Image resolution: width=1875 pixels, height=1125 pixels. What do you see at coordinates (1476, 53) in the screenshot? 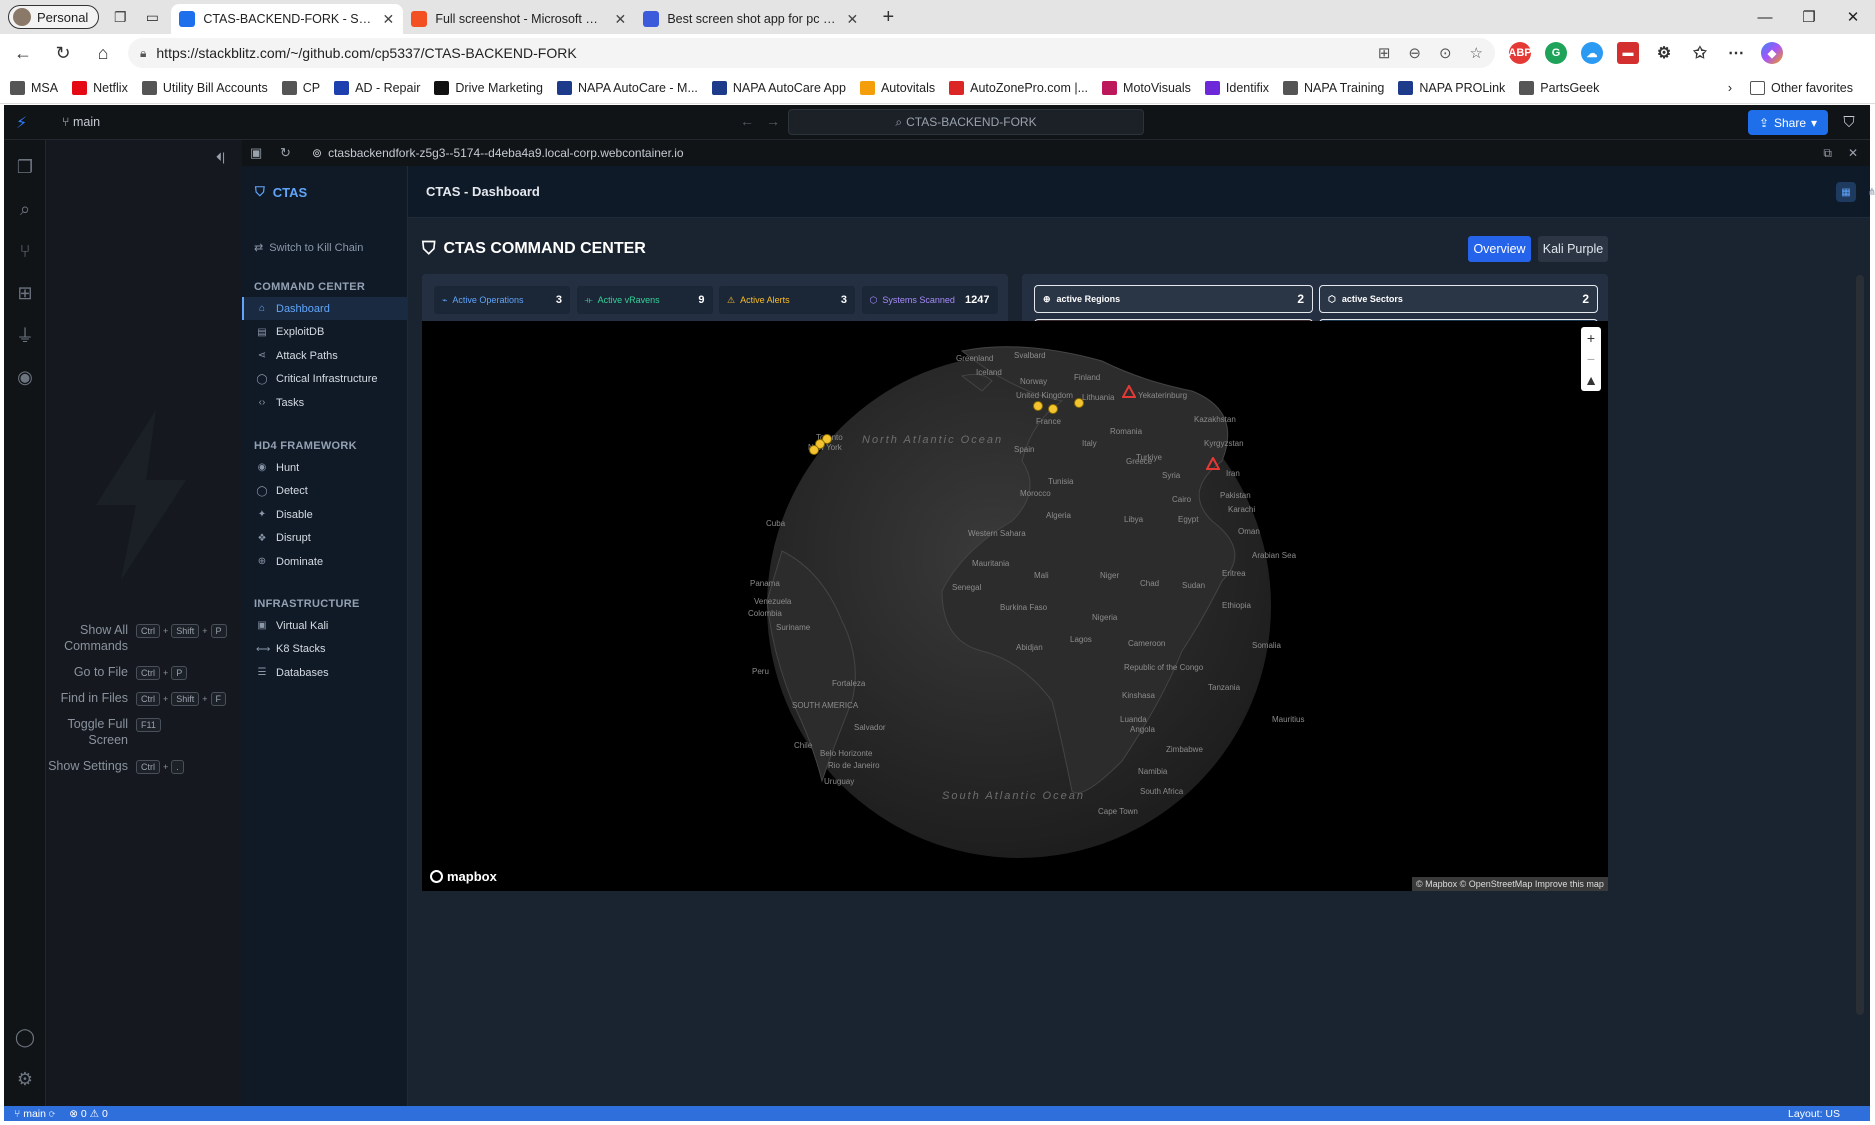
I see `favorite-star-icon: ☆` at bounding box center [1476, 53].